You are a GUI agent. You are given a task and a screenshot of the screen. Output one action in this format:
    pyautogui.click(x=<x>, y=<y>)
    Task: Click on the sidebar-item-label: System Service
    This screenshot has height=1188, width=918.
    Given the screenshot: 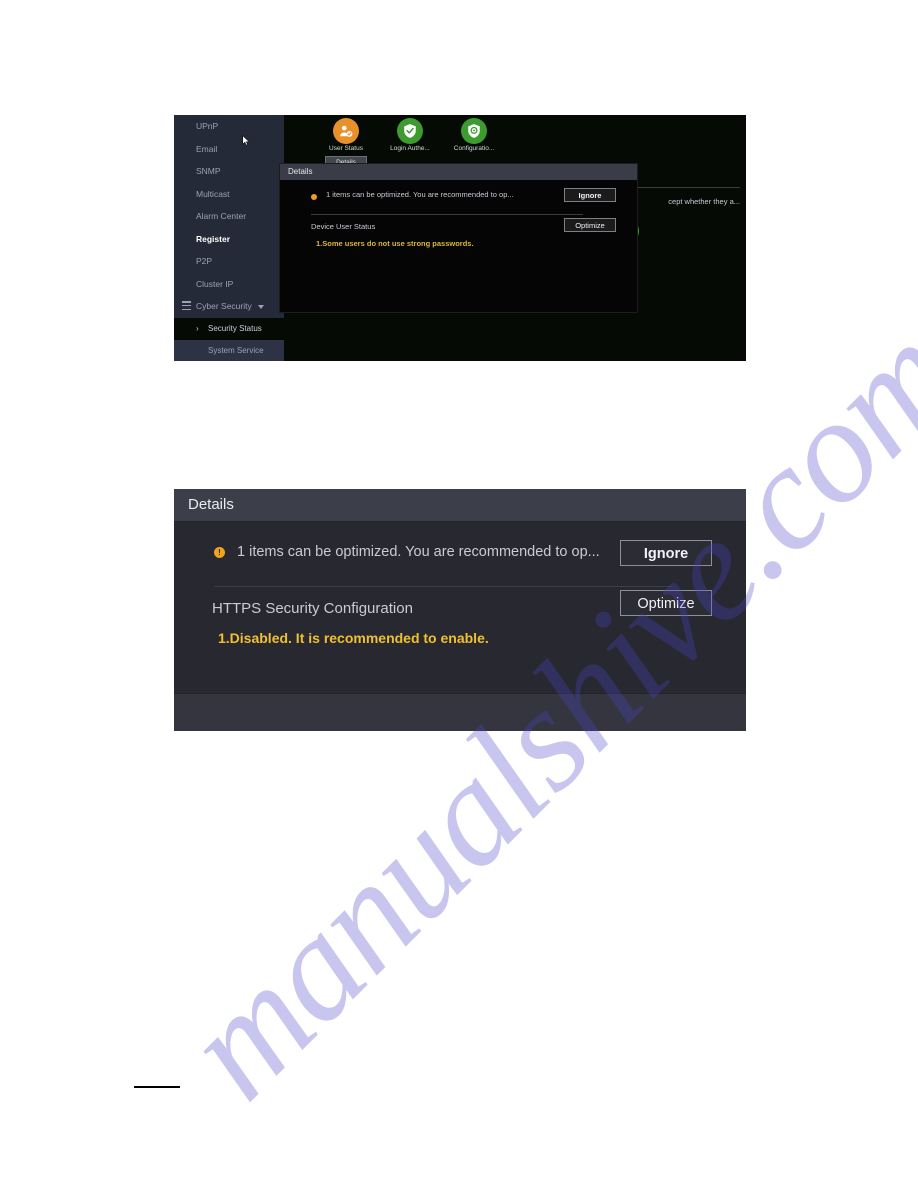 What is the action you would take?
    pyautogui.click(x=236, y=350)
    